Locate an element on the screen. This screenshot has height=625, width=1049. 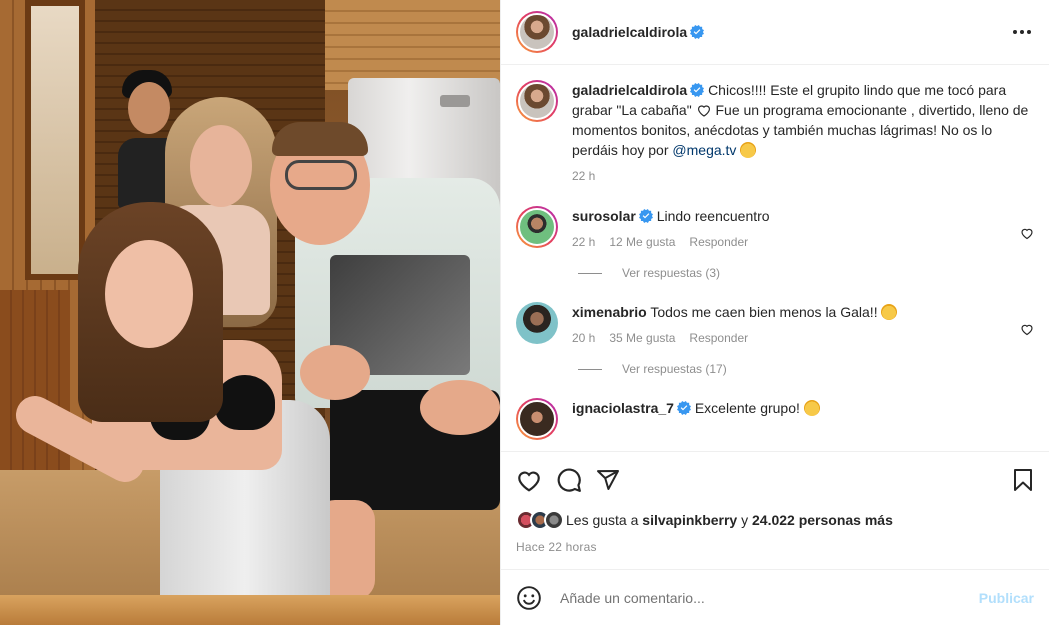
save-button is located at coordinates (1022, 480).